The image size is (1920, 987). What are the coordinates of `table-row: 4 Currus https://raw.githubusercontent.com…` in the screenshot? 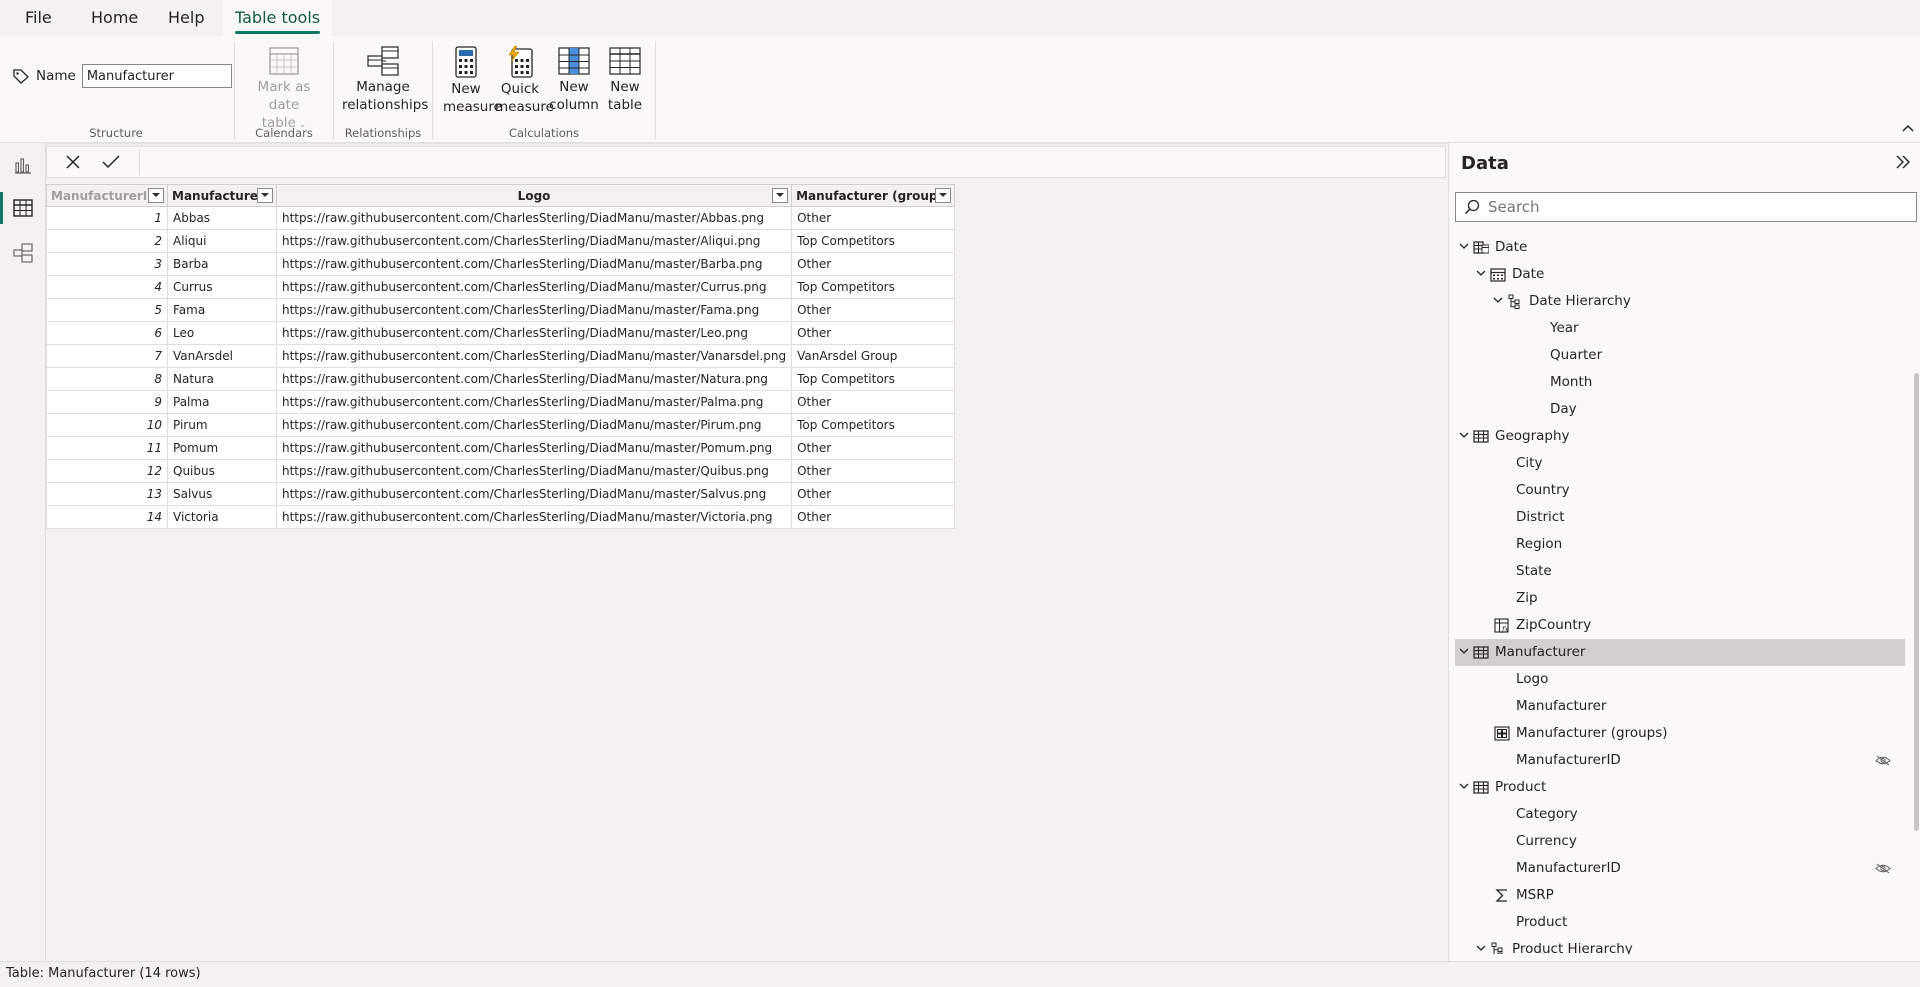 It's located at (501, 287).